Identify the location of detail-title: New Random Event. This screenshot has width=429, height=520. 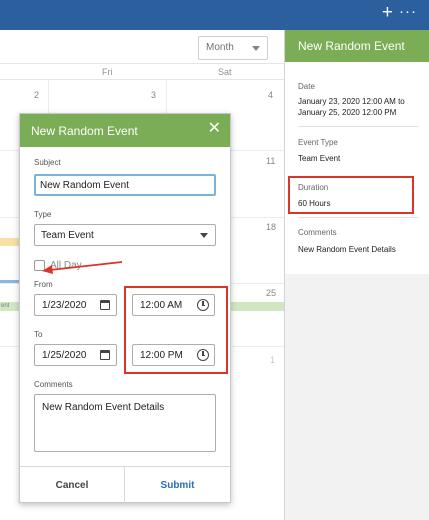
(357, 46).